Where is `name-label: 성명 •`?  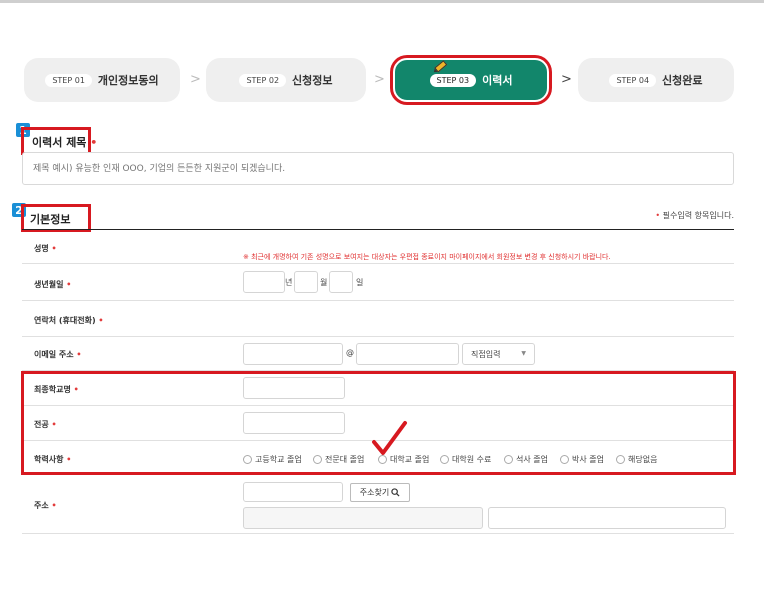
name-label: 성명 • is located at coordinates (45, 248).